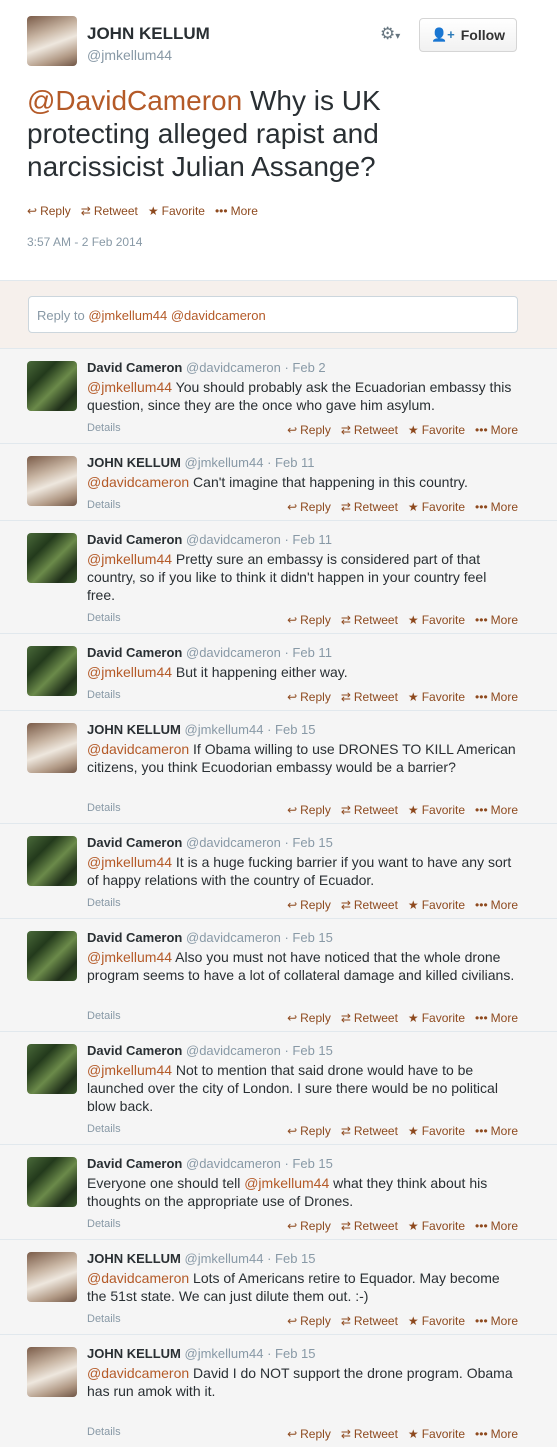  I want to click on mention-link: @DavidCameron, so click(134, 100).